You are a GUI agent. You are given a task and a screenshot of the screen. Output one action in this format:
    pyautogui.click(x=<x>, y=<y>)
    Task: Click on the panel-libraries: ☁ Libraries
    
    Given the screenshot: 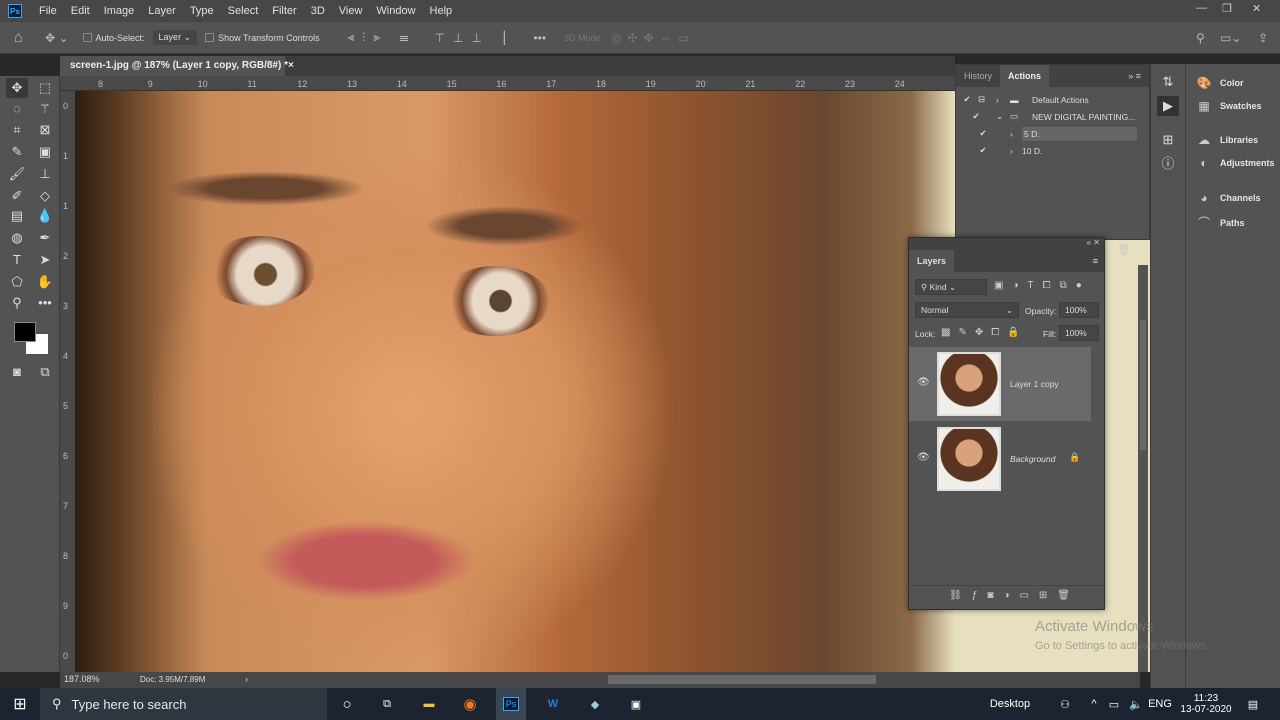 What is the action you would take?
    pyautogui.click(x=1227, y=140)
    